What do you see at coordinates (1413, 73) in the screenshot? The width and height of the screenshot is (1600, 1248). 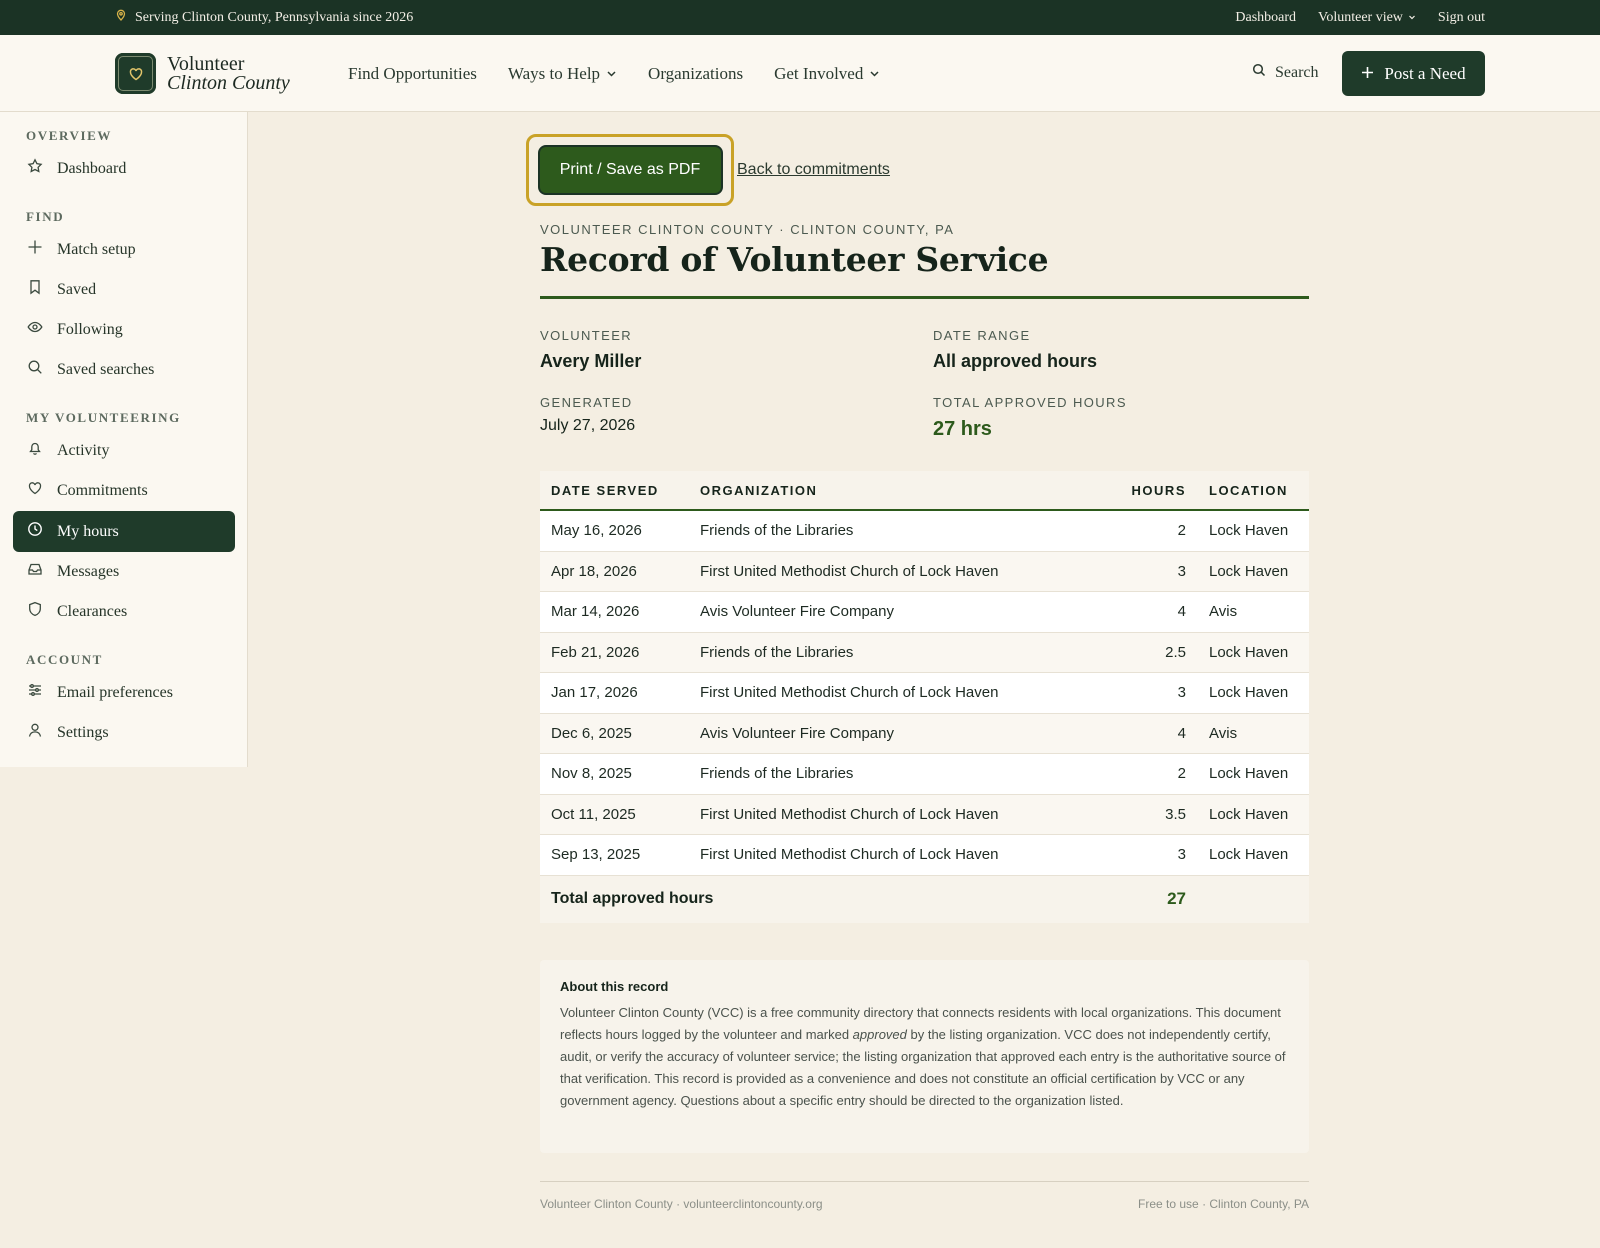 I see `post-a-need-button: Post a Need` at bounding box center [1413, 73].